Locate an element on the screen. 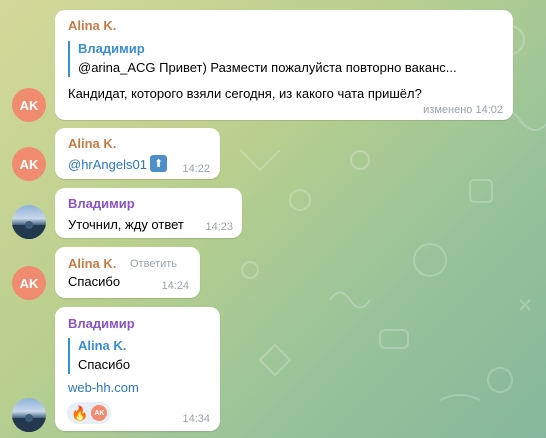 Image resolution: width=546 pixels, height=438 pixels. message-bubble: Alina K. @hrAngels01 ⬆ 14:22 is located at coordinates (137, 153).